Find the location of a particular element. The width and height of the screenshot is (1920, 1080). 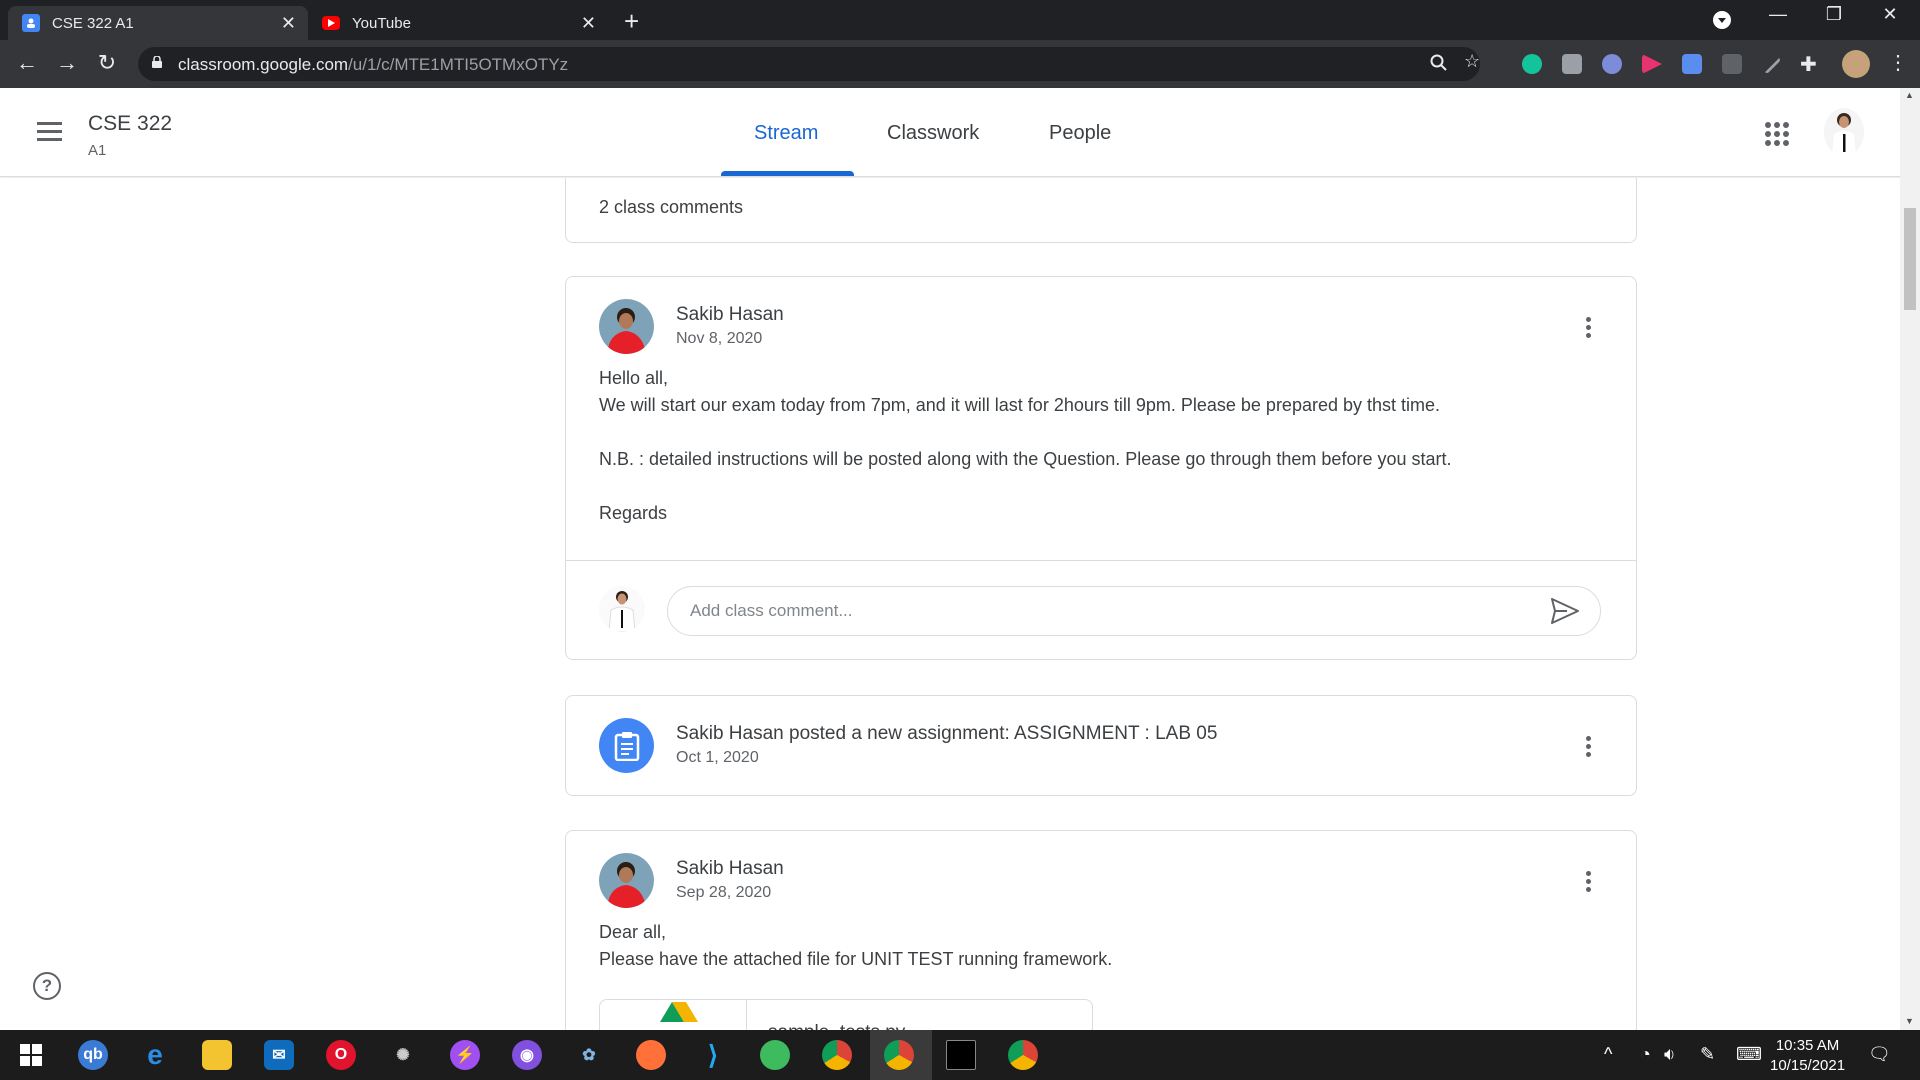

qbittorrent-icon: qb is located at coordinates (93, 1055).